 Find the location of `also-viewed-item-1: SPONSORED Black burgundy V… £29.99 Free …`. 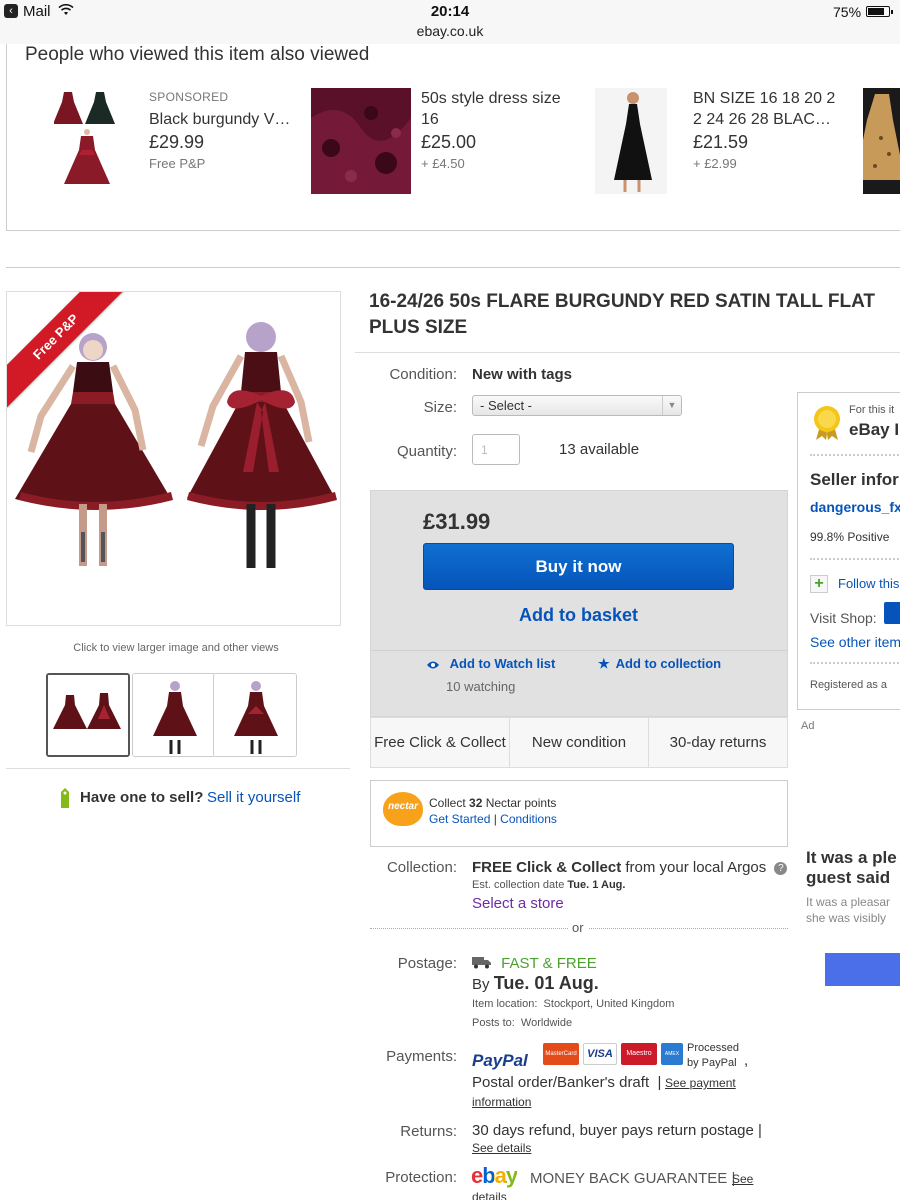

also-viewed-item-1: SPONSORED Black burgundy V… £29.99 Free … is located at coordinates (223, 130).